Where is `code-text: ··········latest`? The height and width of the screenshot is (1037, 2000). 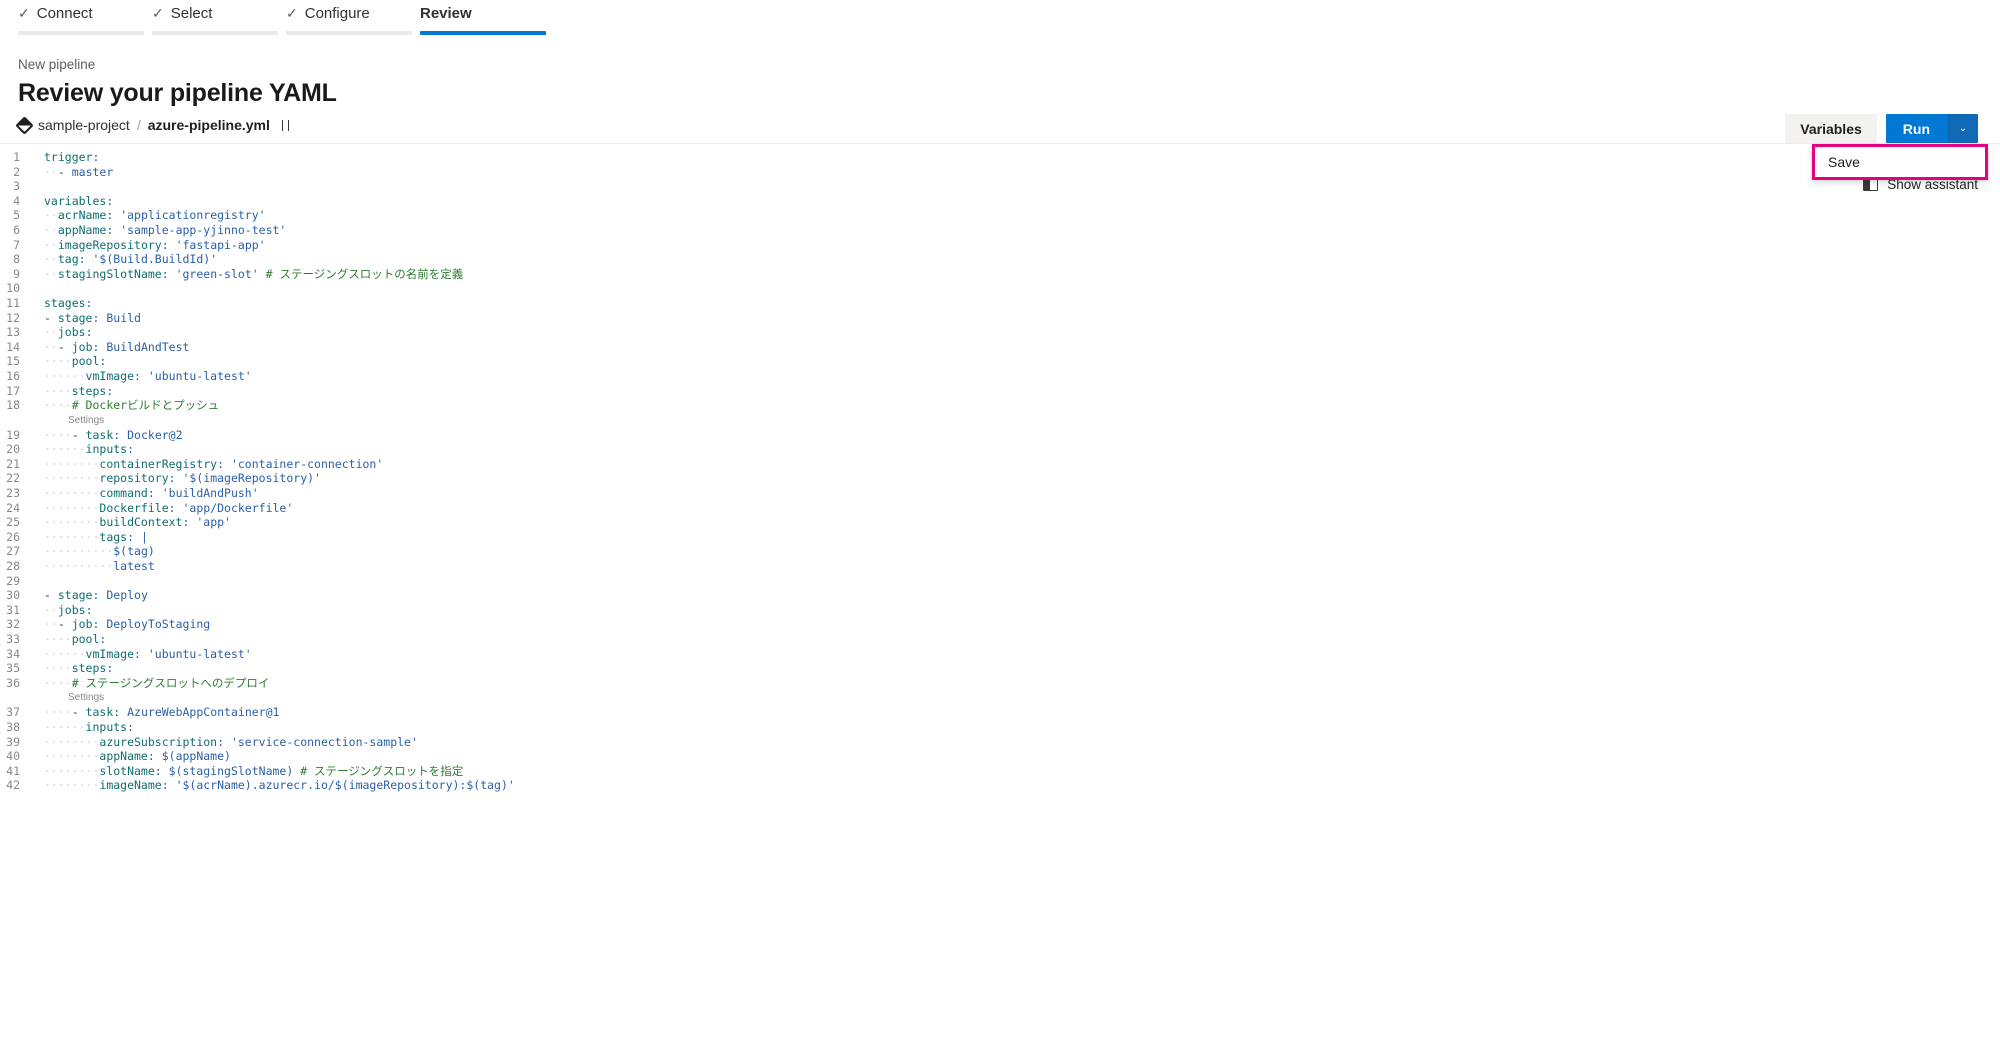 code-text: ··········latest is located at coordinates (99, 566).